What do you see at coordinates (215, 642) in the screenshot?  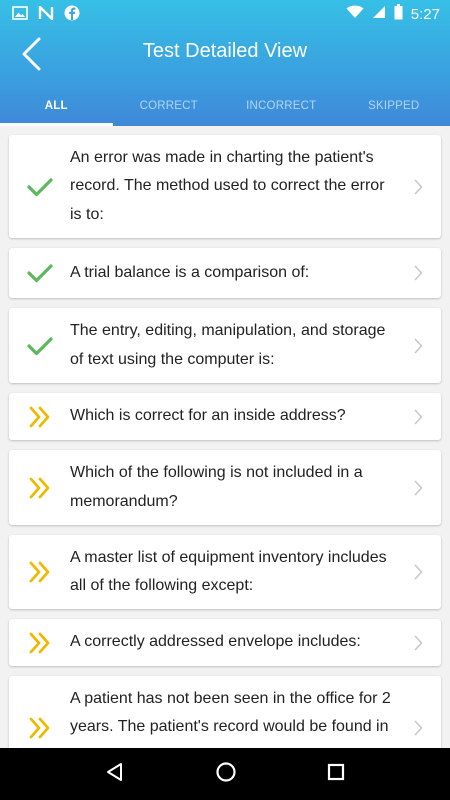 I see `question-text: A correctly addressed envelope includes:` at bounding box center [215, 642].